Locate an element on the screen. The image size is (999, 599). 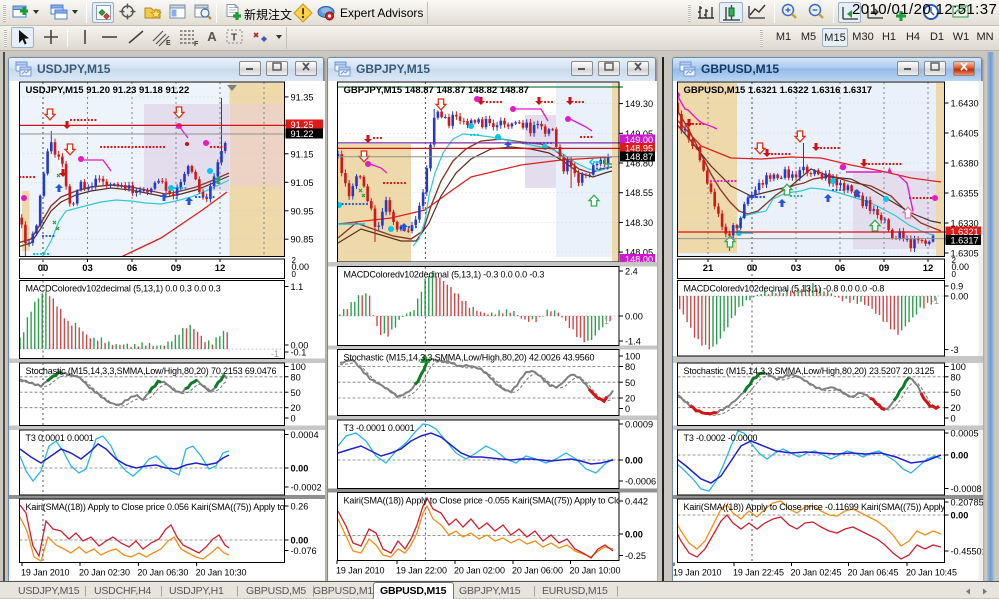
svg-text: E is located at coordinates (168, 43).